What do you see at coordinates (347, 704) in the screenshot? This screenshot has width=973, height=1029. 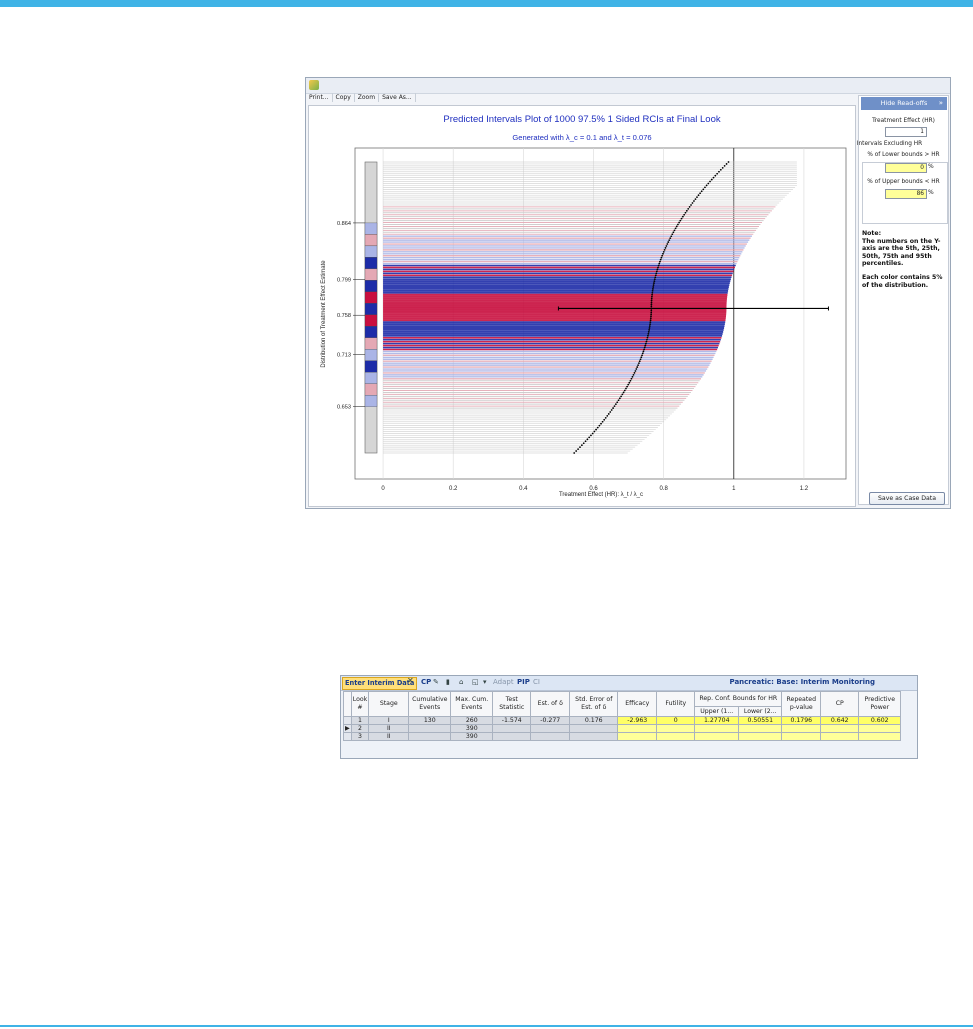 I see `row-marker-header` at bounding box center [347, 704].